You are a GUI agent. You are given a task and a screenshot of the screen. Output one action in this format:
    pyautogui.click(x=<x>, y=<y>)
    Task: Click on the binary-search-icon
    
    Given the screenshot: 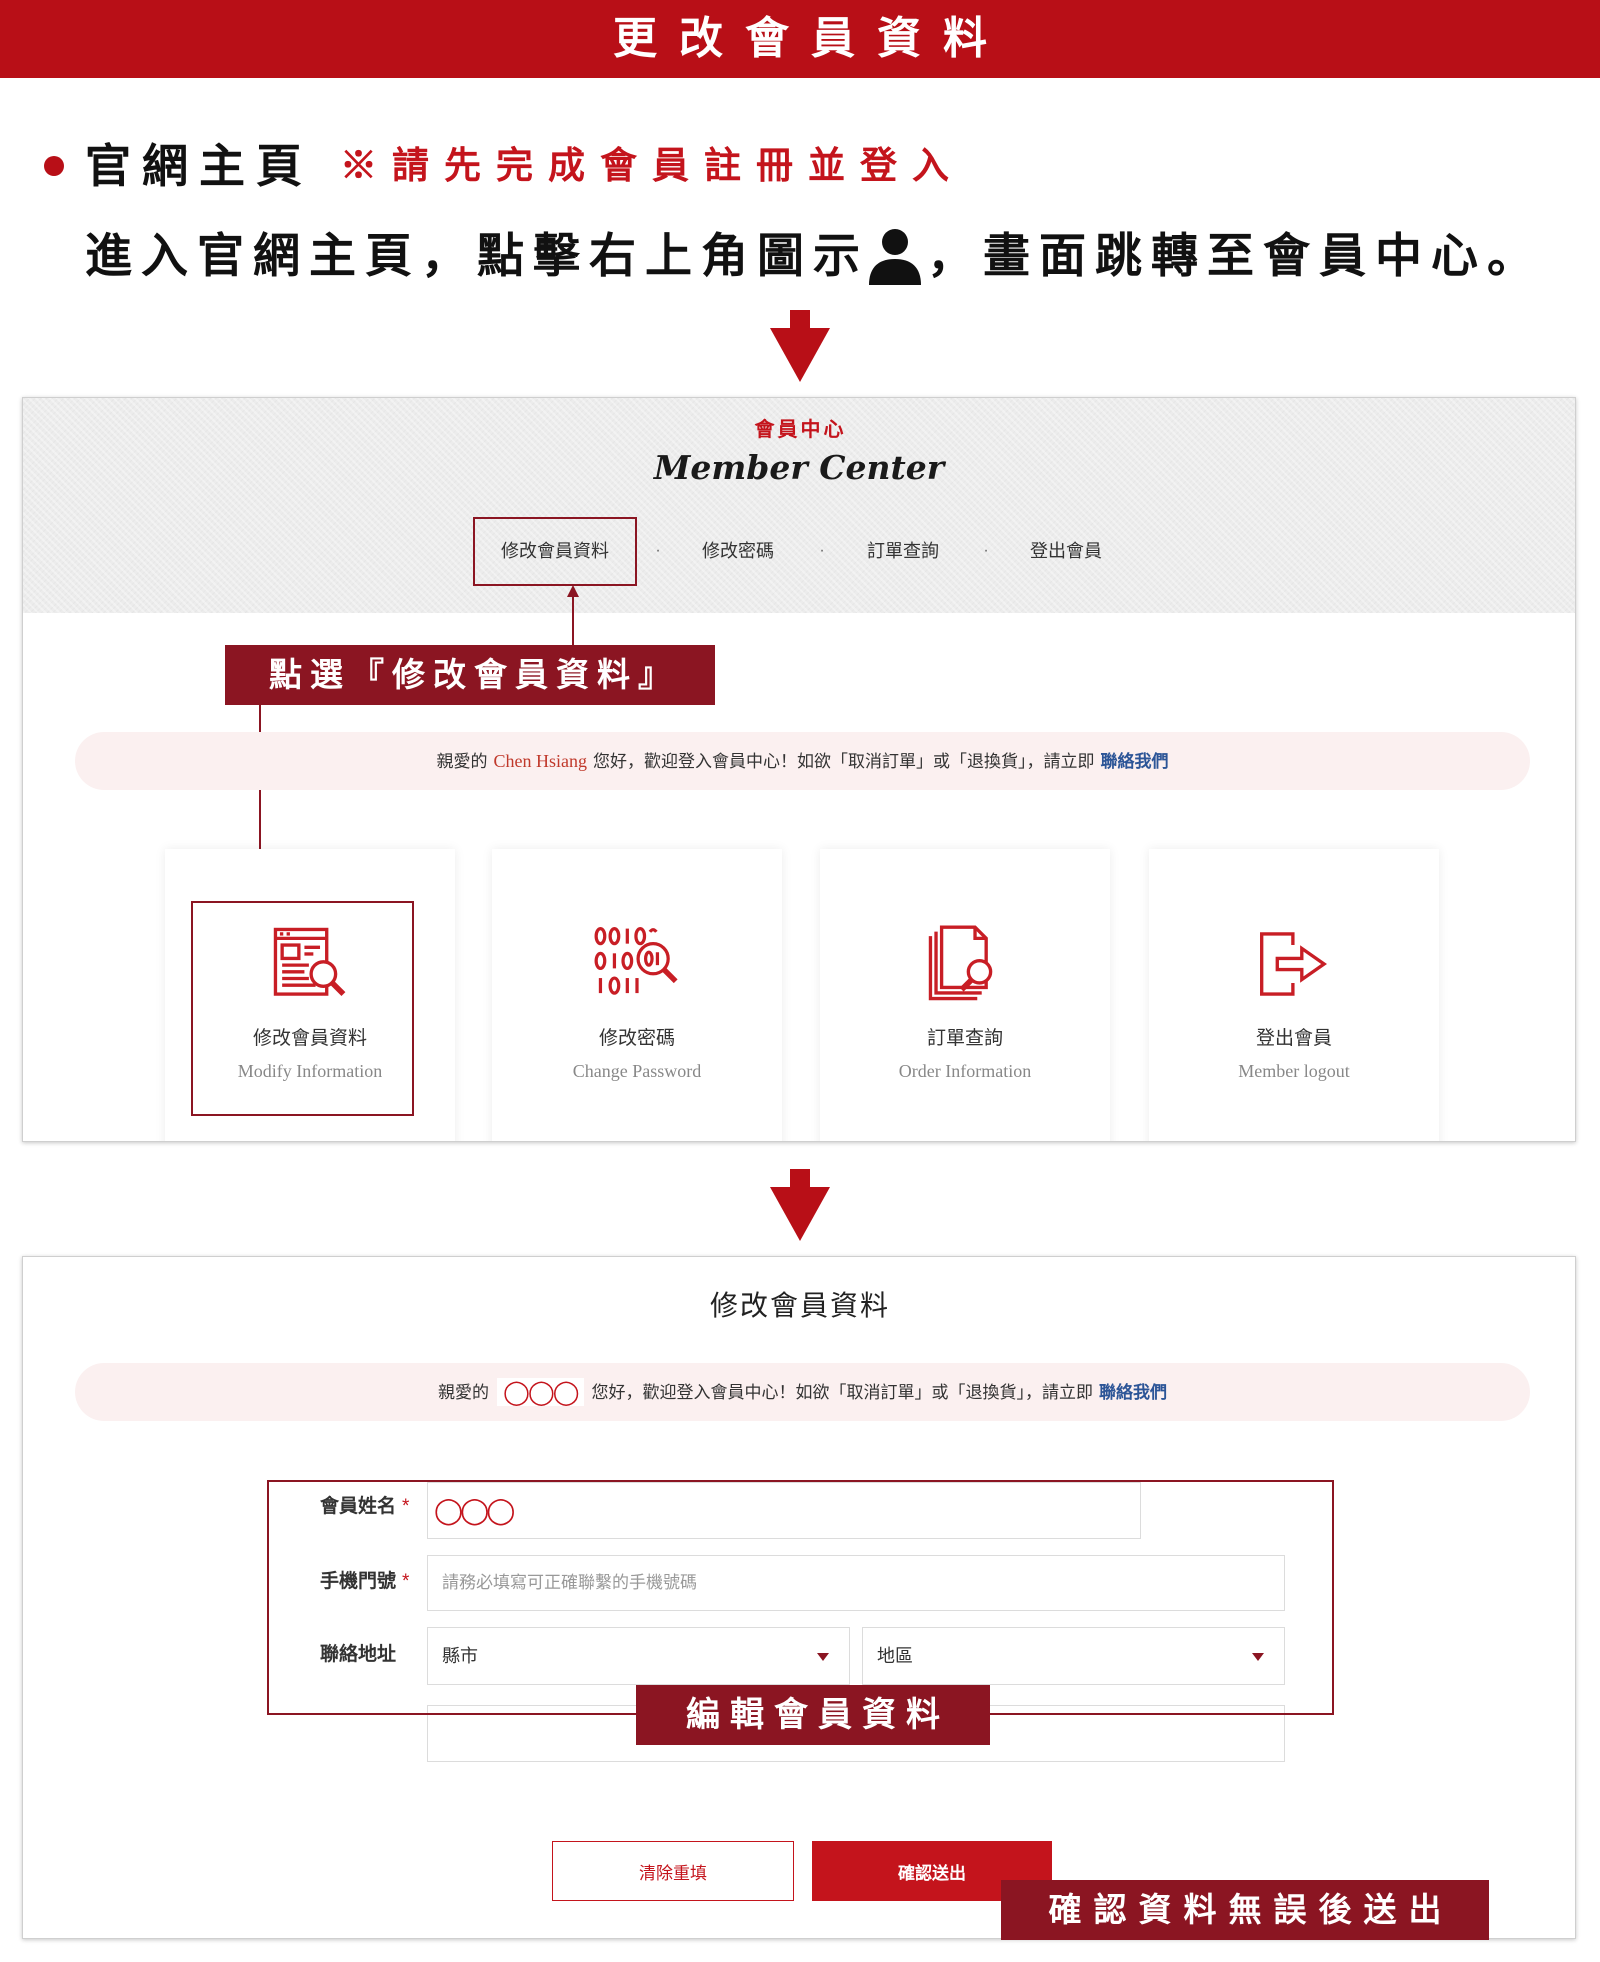 What is the action you would take?
    pyautogui.click(x=637, y=964)
    